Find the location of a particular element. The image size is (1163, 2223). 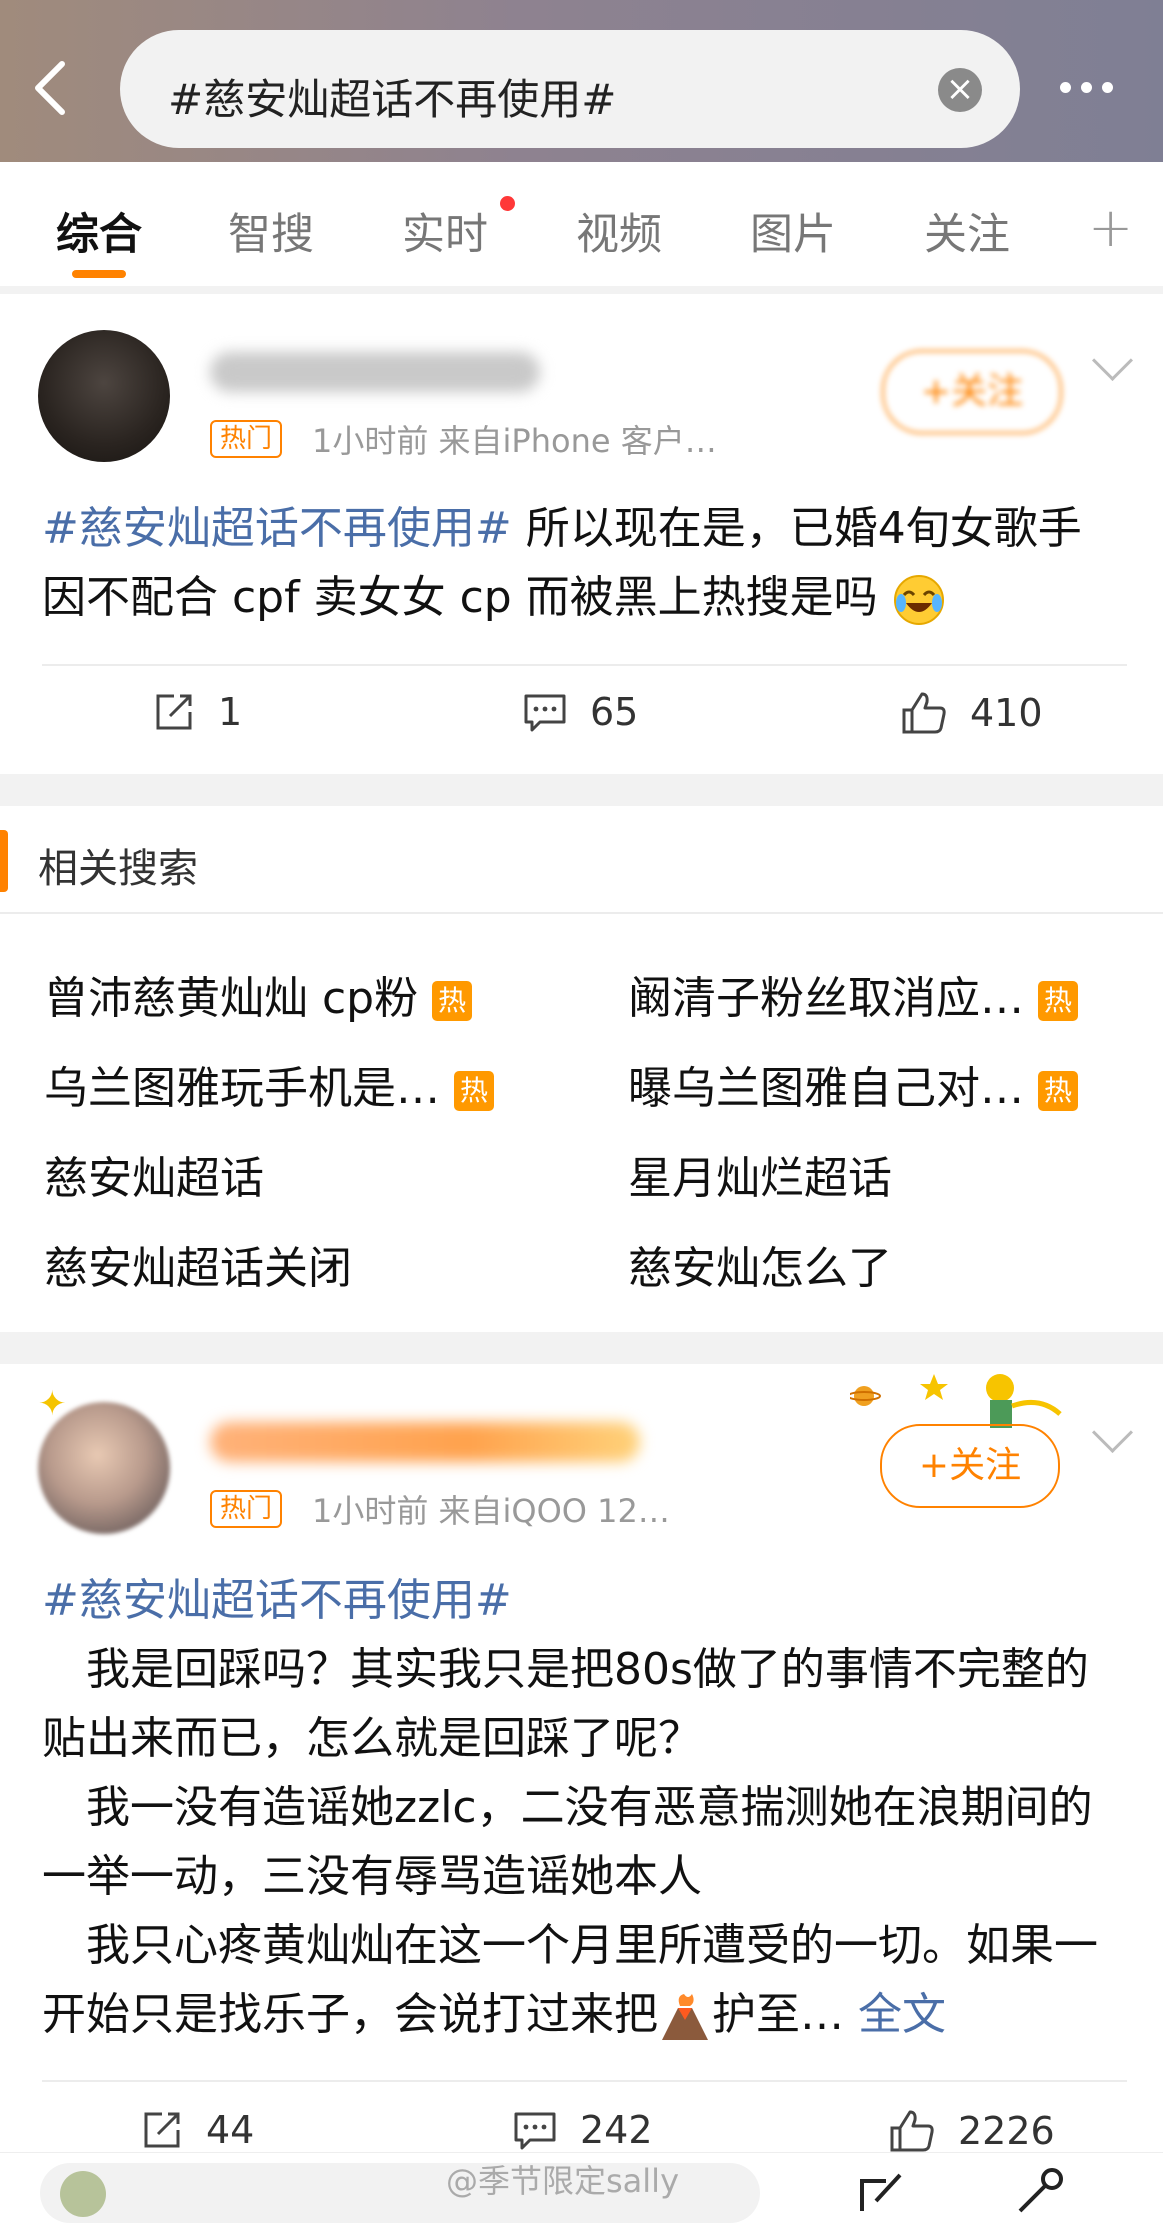

like-button: 2226 is located at coordinates (971, 2131).